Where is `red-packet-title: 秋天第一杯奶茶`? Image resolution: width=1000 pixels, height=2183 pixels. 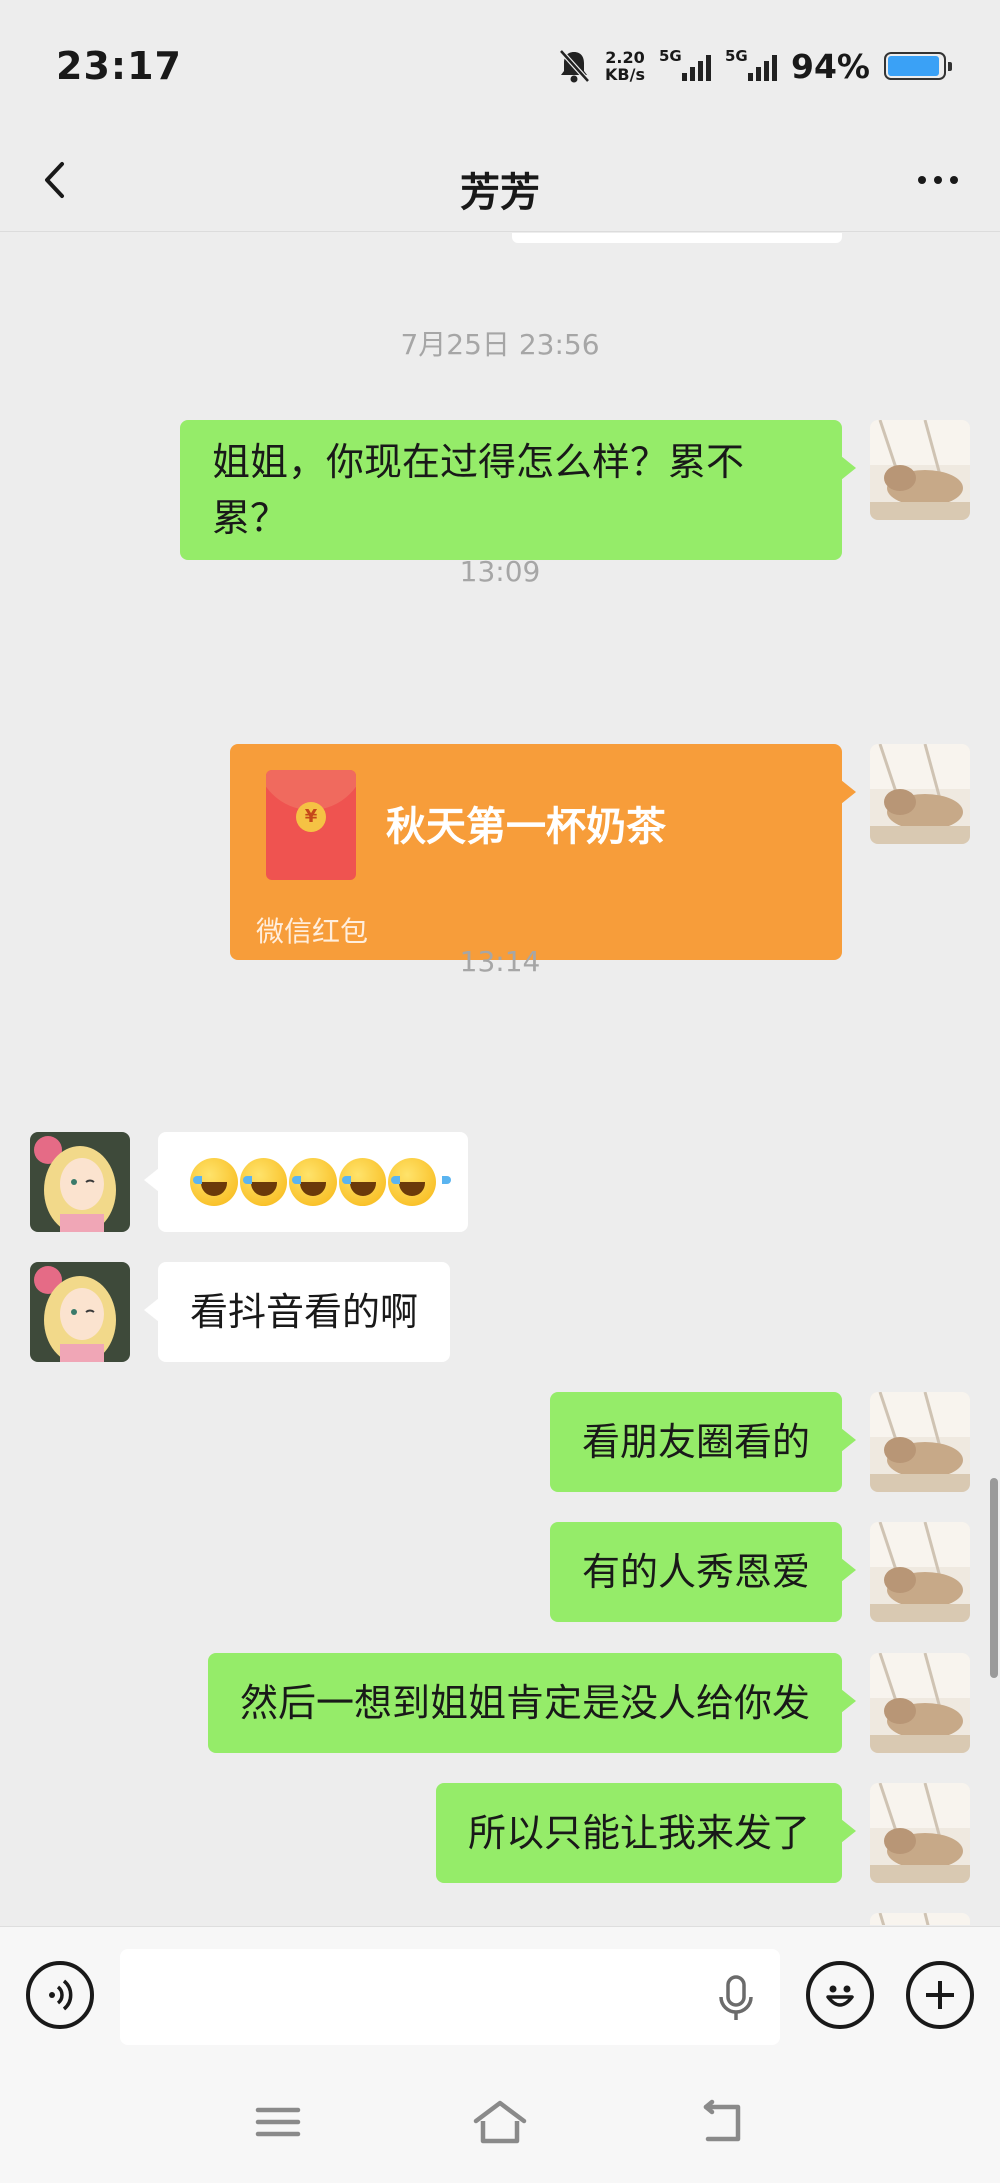 red-packet-title: 秋天第一杯奶茶 is located at coordinates (526, 827).